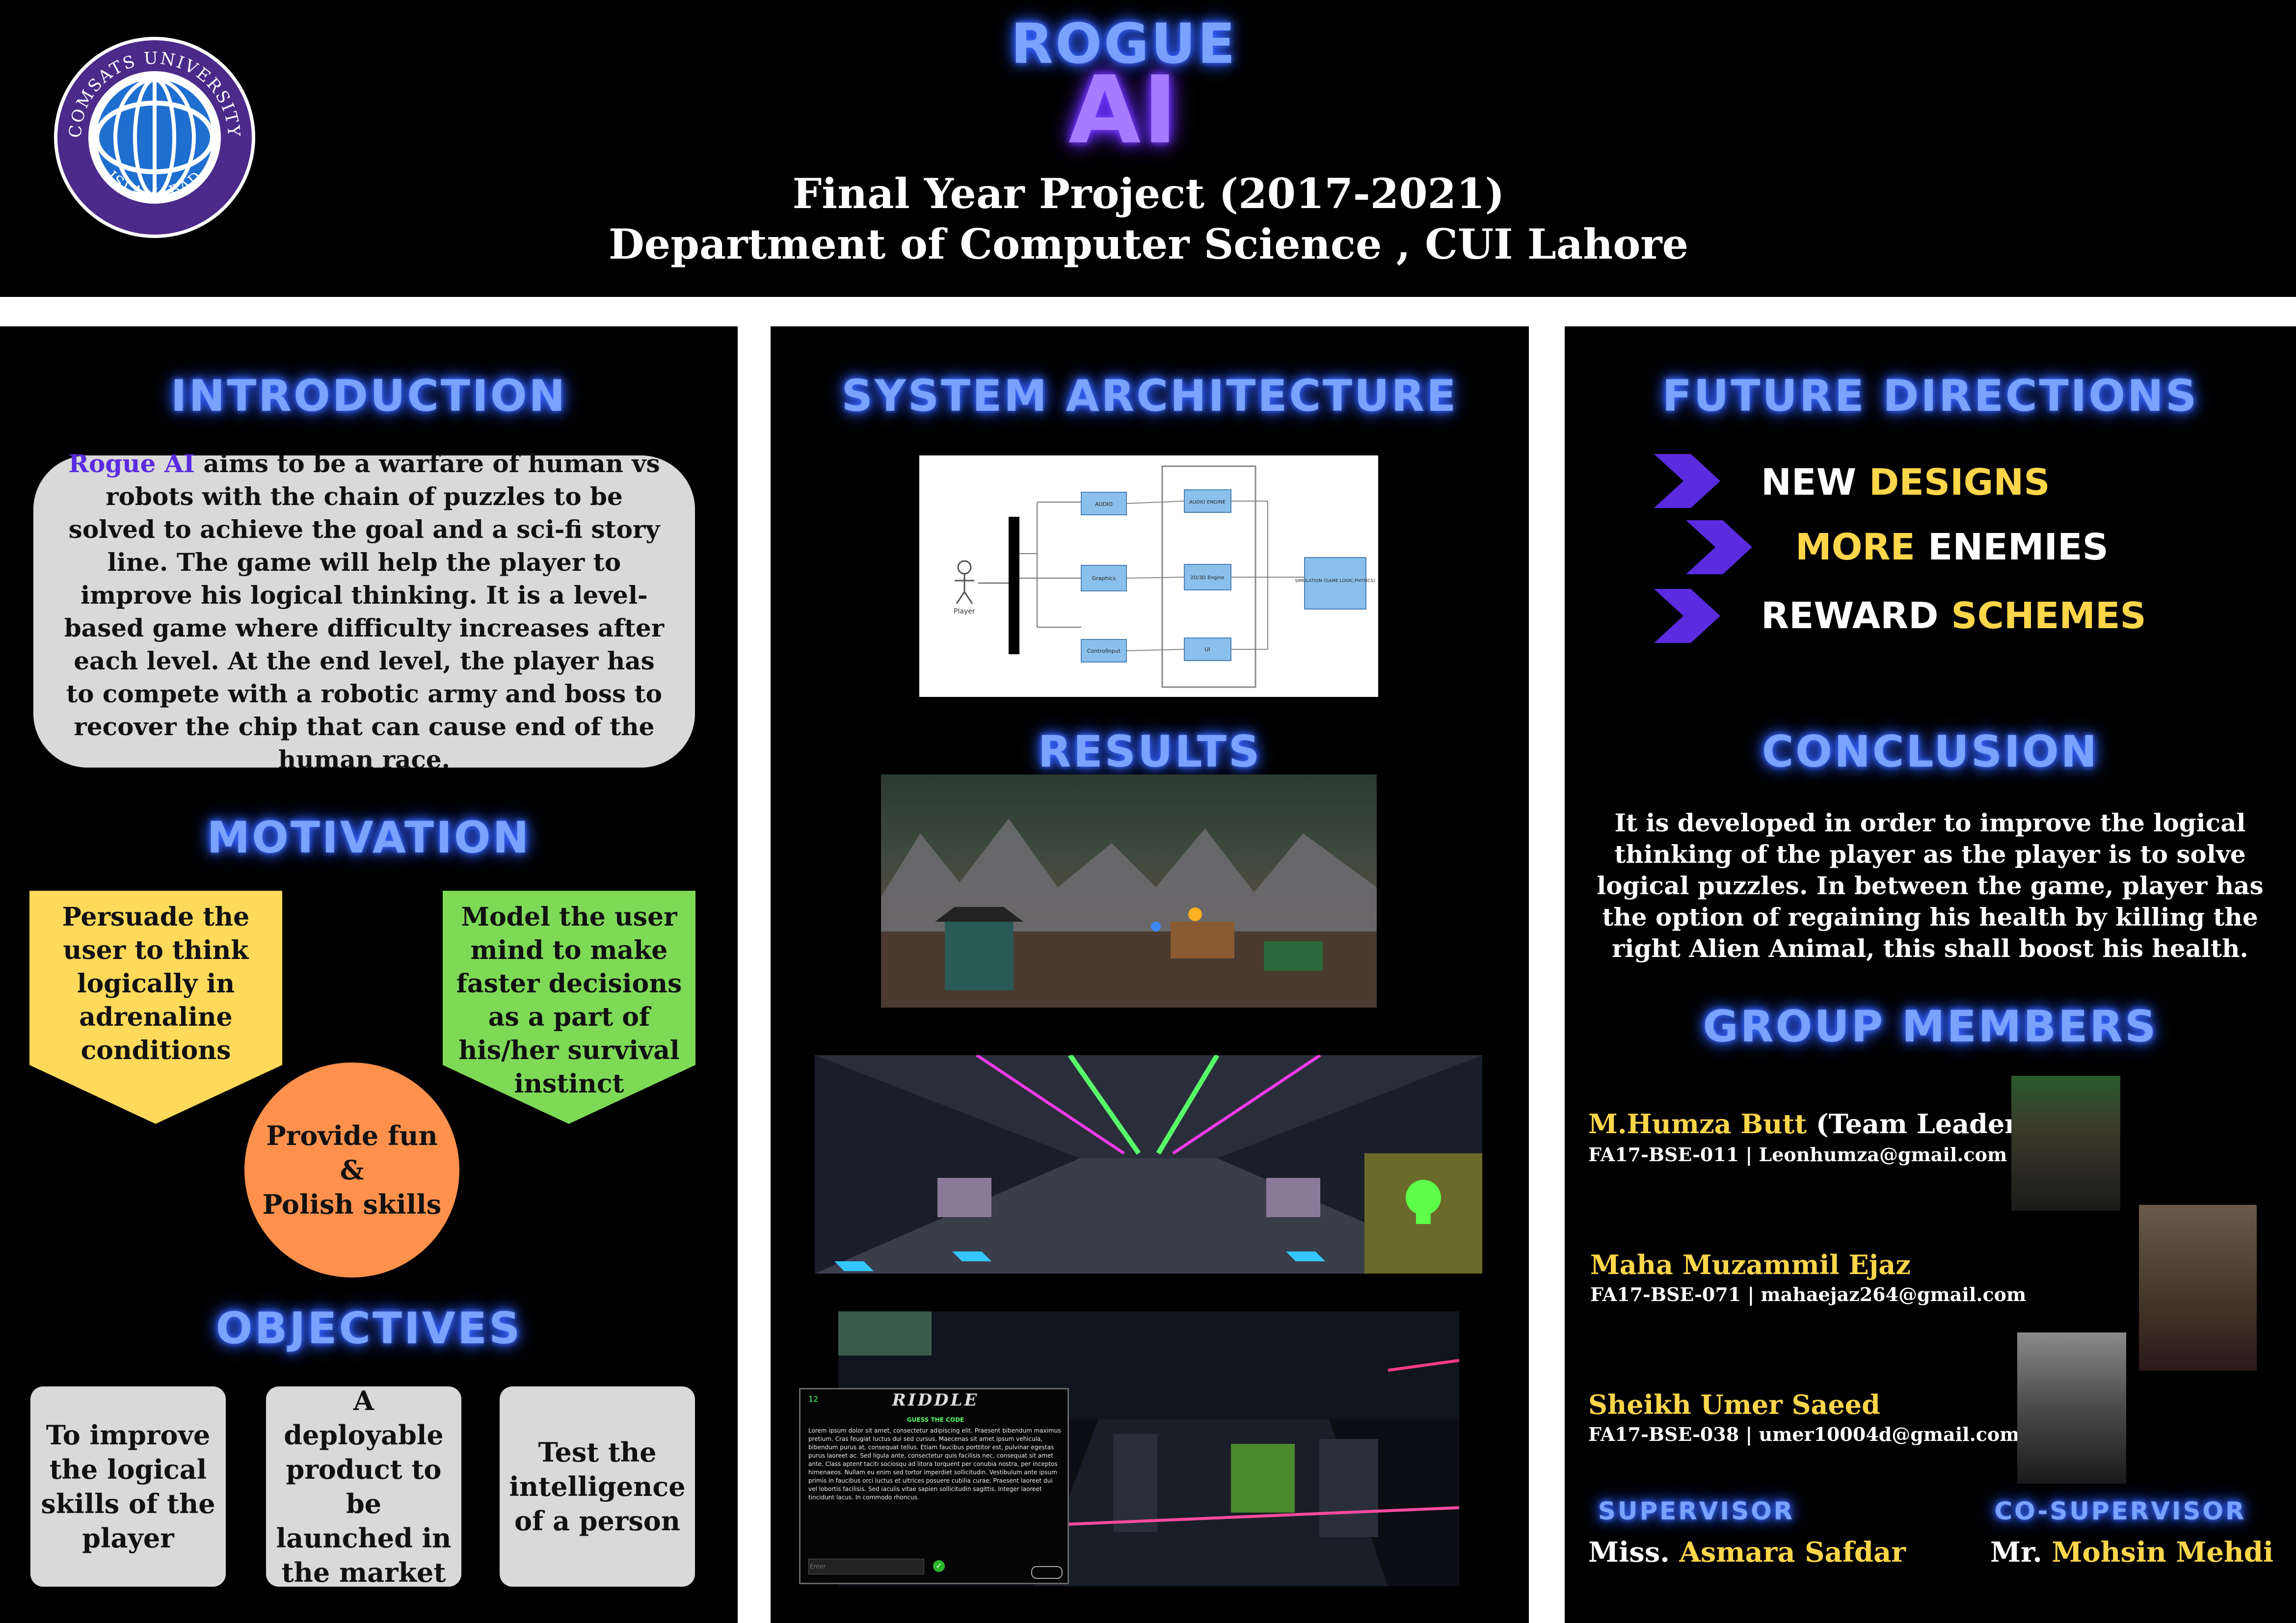 The height and width of the screenshot is (1623, 2296). Describe the element at coordinates (1104, 578) in the screenshot. I see `box-graphics: Graphics` at that location.